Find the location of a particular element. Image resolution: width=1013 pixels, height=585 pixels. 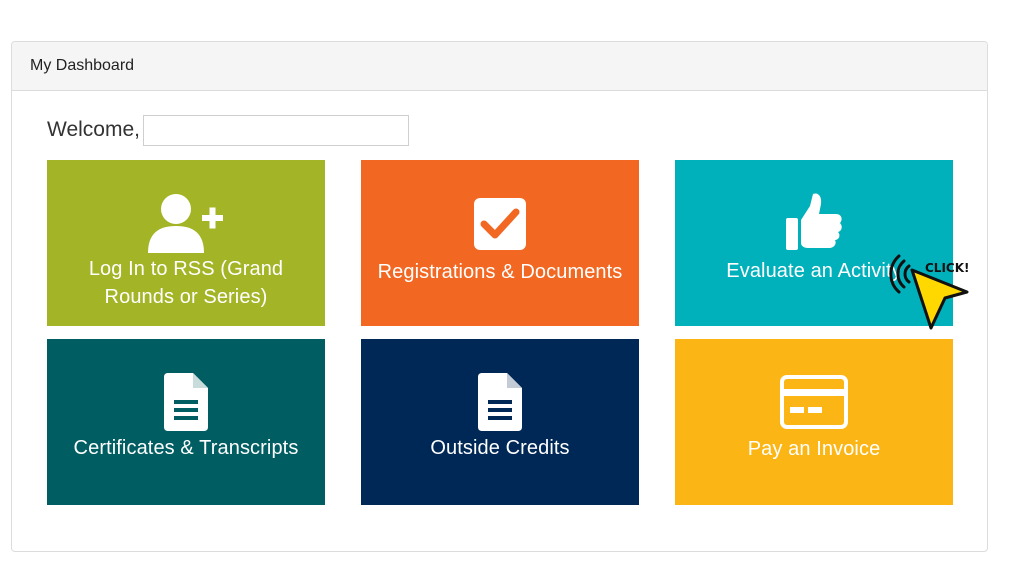

welcome-label: Welcome, is located at coordinates (93, 129).